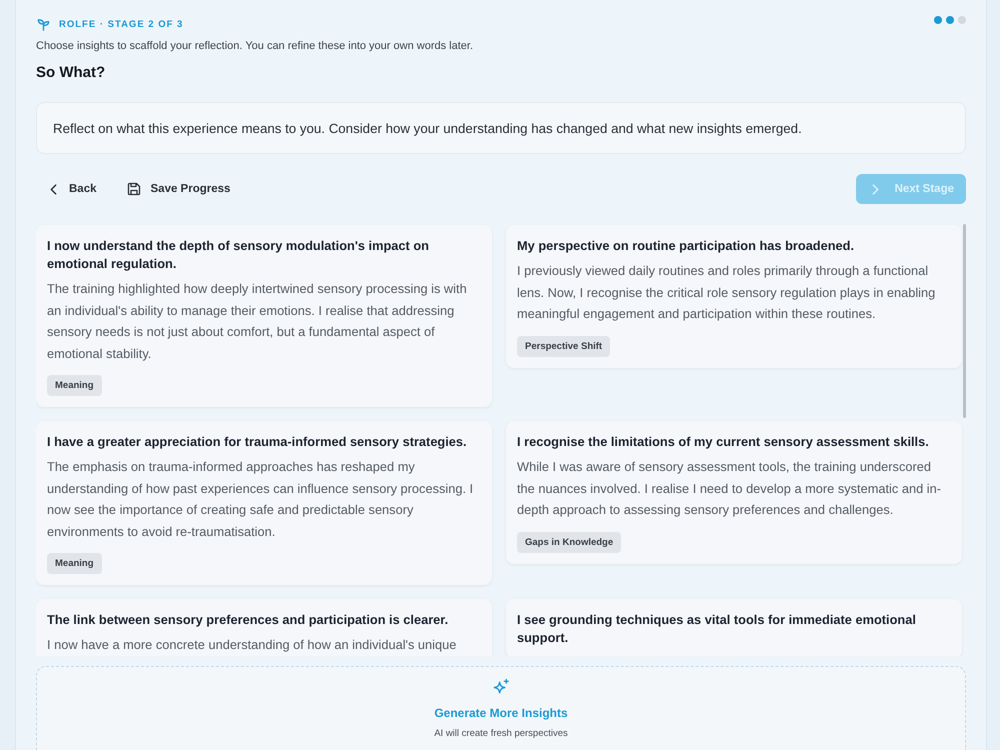 The width and height of the screenshot is (1000, 750). I want to click on save-icon, so click(133, 189).